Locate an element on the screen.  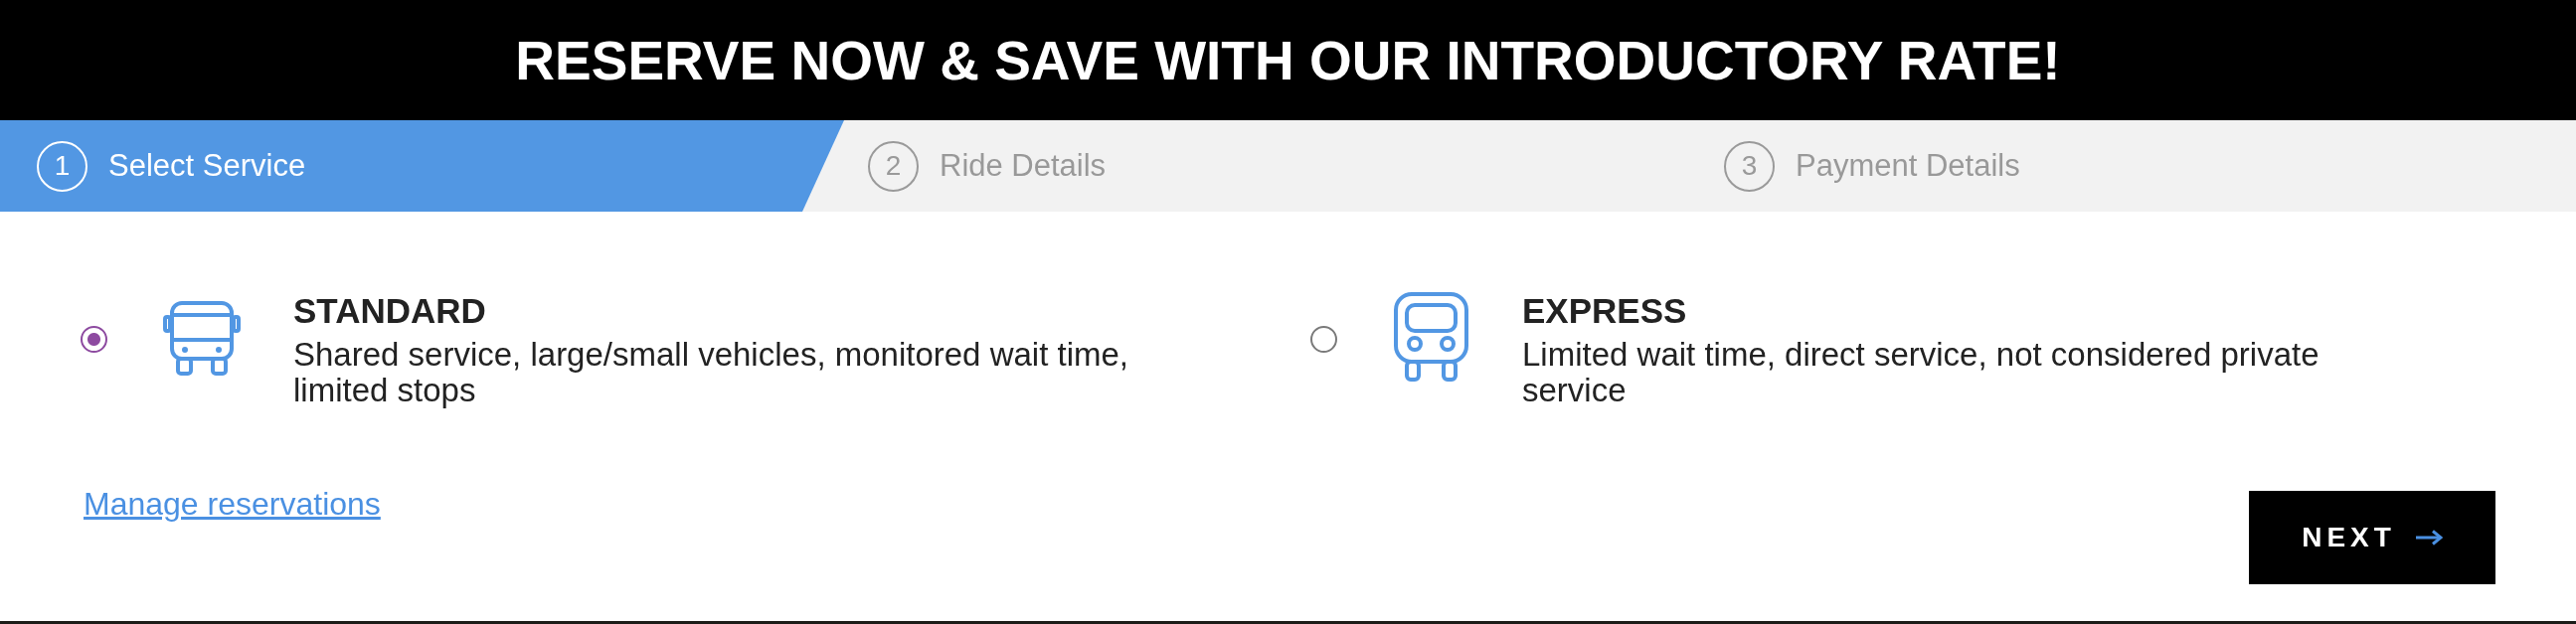
step-tab: 2 Ride Details is located at coordinates (1272, 166).